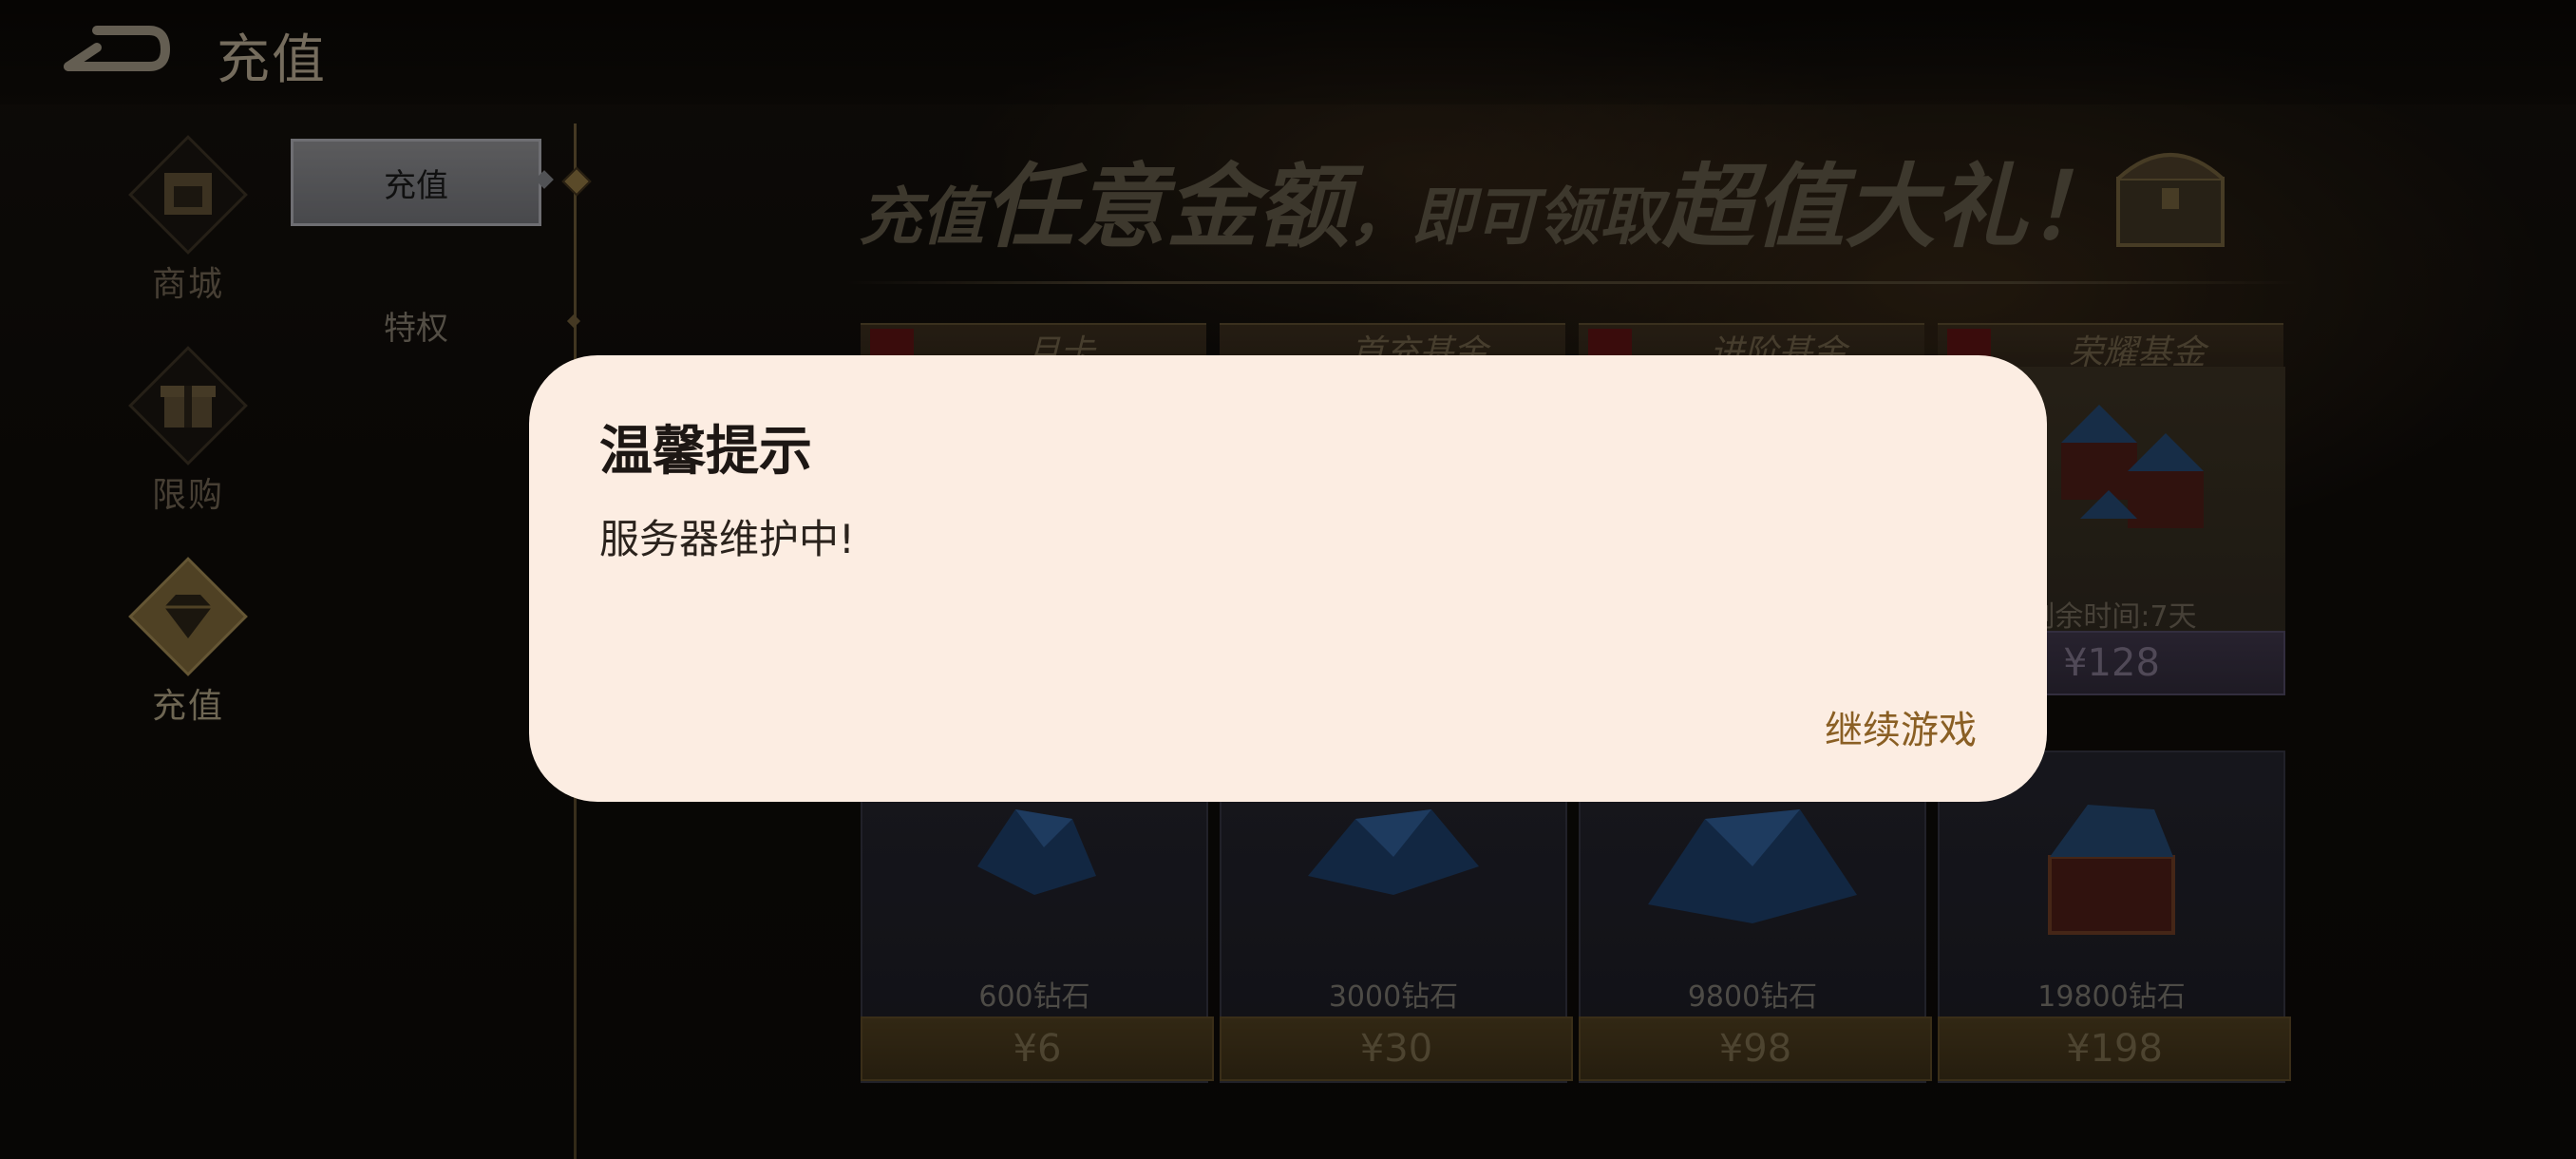 The image size is (2576, 1159). I want to click on continue-game-button: 继续游戏, so click(1901, 726).